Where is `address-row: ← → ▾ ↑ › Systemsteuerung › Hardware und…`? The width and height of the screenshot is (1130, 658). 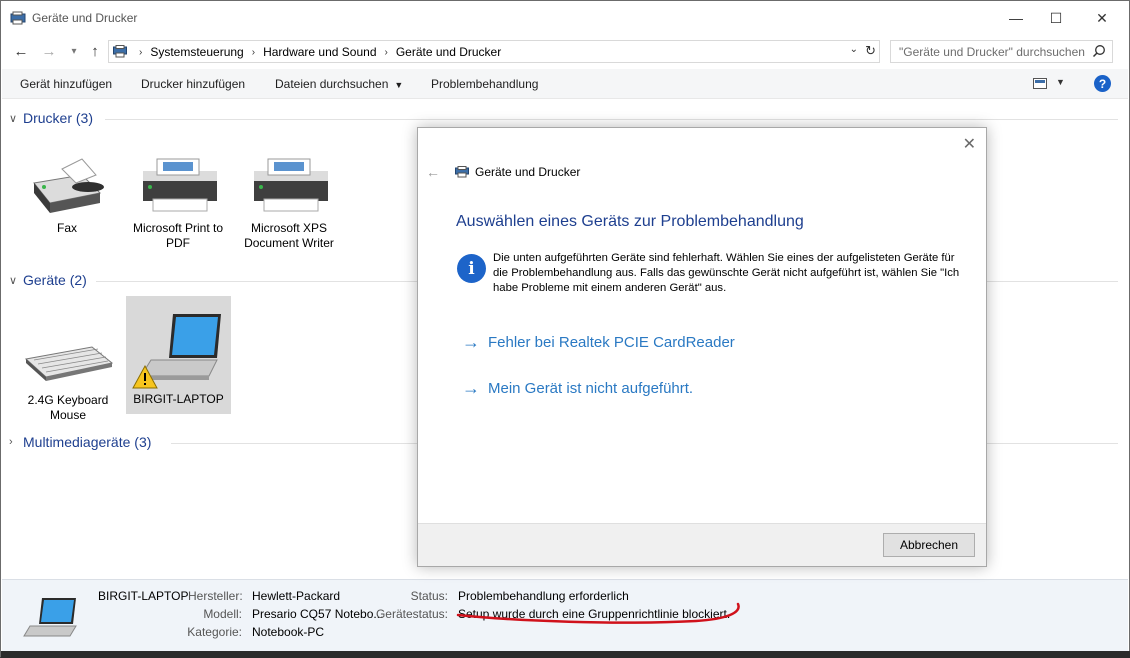 address-row: ← → ▾ ↑ › Systemsteuerung › Hardware und… is located at coordinates (565, 51).